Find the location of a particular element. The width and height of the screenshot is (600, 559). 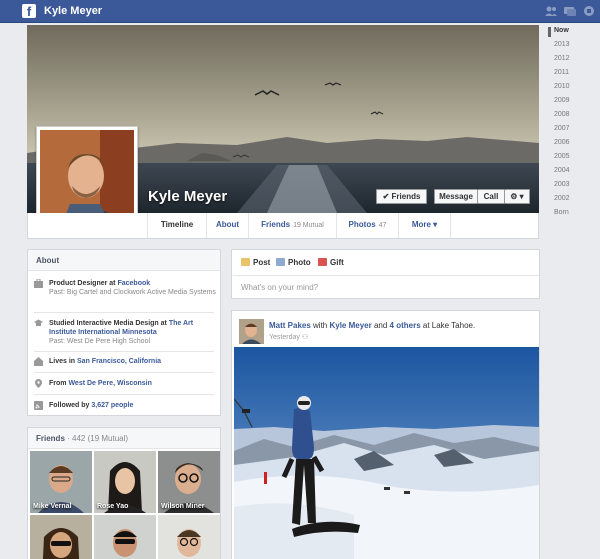

year-2009: 2009 is located at coordinates (562, 100).